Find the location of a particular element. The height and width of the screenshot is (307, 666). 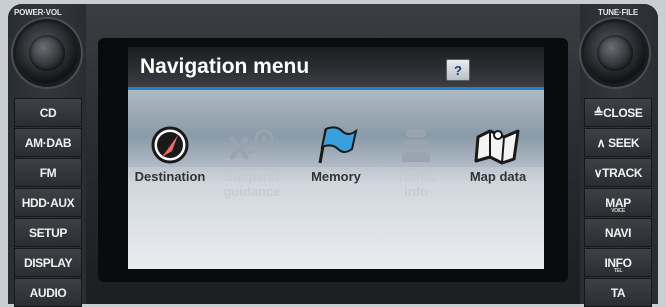

audio-button-label: AUDIO is located at coordinates (48, 292).